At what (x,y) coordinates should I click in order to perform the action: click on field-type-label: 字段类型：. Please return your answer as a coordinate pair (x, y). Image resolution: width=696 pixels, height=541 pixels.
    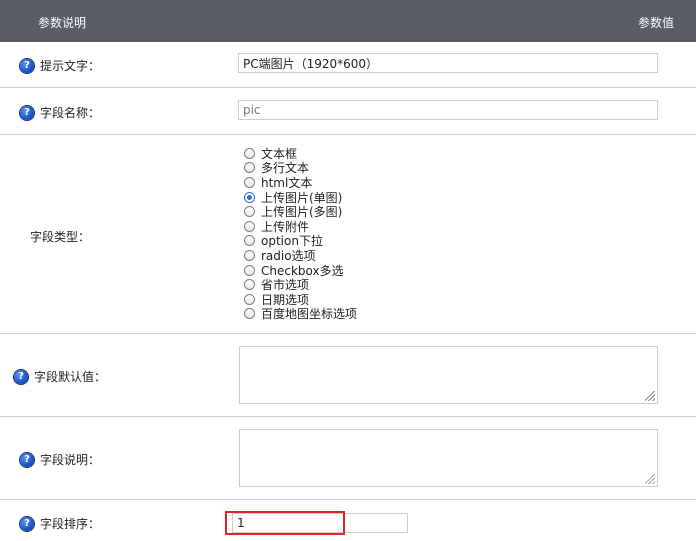
    Looking at the image, I should click on (60, 237).